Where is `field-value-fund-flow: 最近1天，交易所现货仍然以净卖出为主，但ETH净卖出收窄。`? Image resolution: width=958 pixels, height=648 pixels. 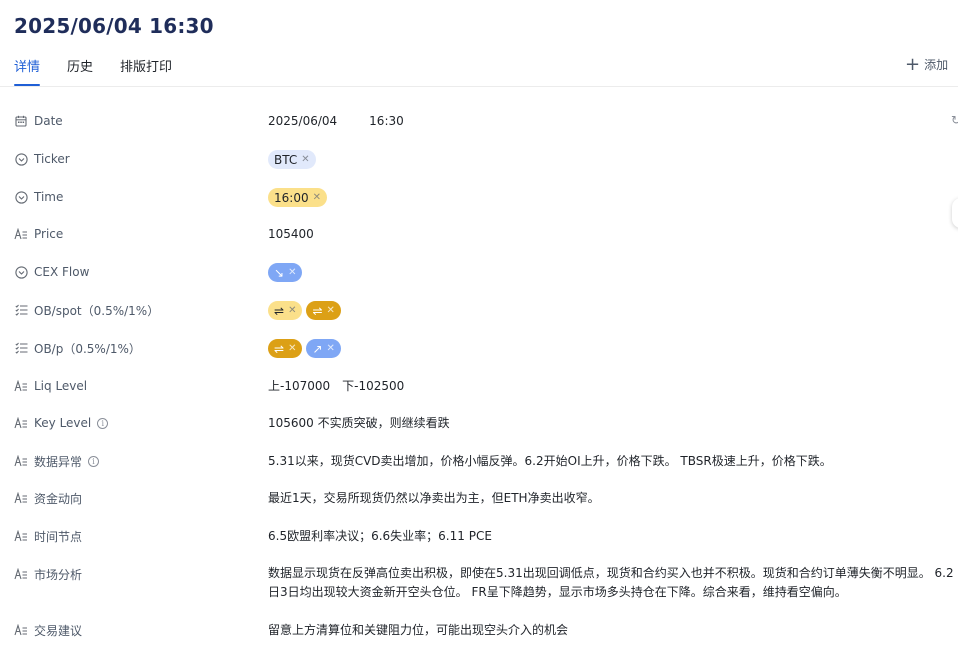 field-value-fund-flow: 最近1天，交易所现货仍然以净卖出为主，但ETH净卖出收窄。 is located at coordinates (434, 498).